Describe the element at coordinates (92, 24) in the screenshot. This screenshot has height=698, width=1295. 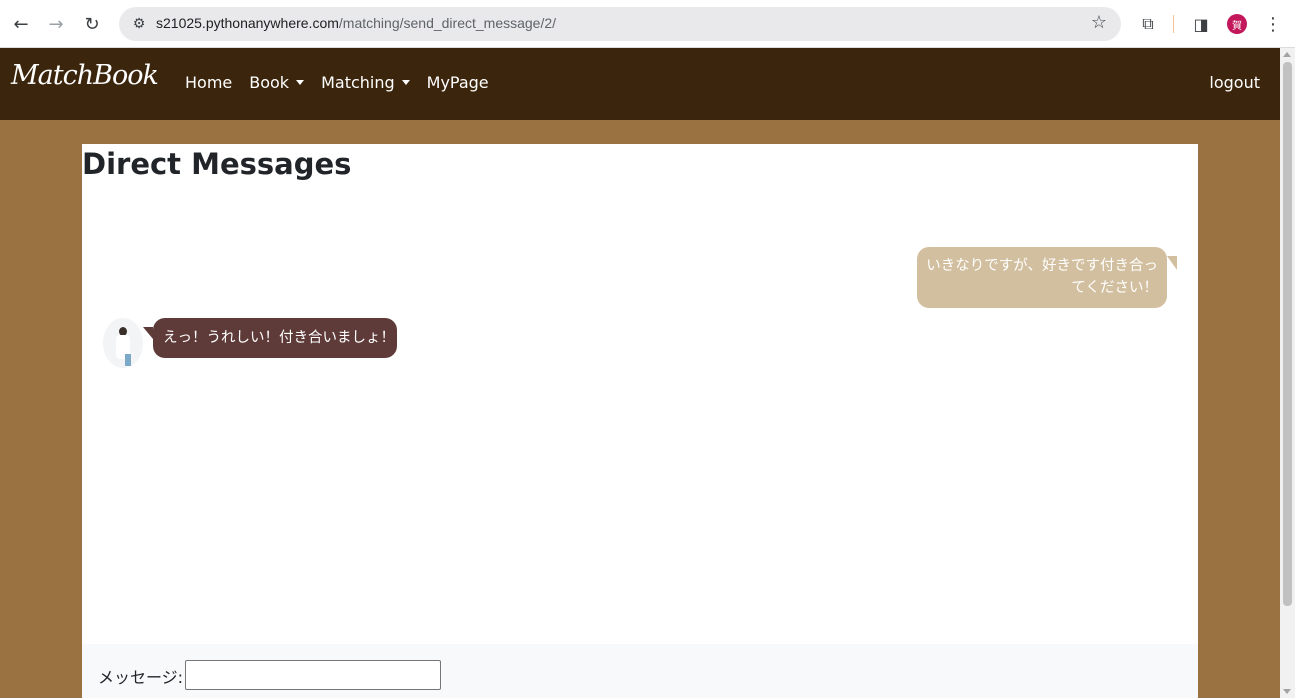
I see `reload-icon: ↻` at that location.